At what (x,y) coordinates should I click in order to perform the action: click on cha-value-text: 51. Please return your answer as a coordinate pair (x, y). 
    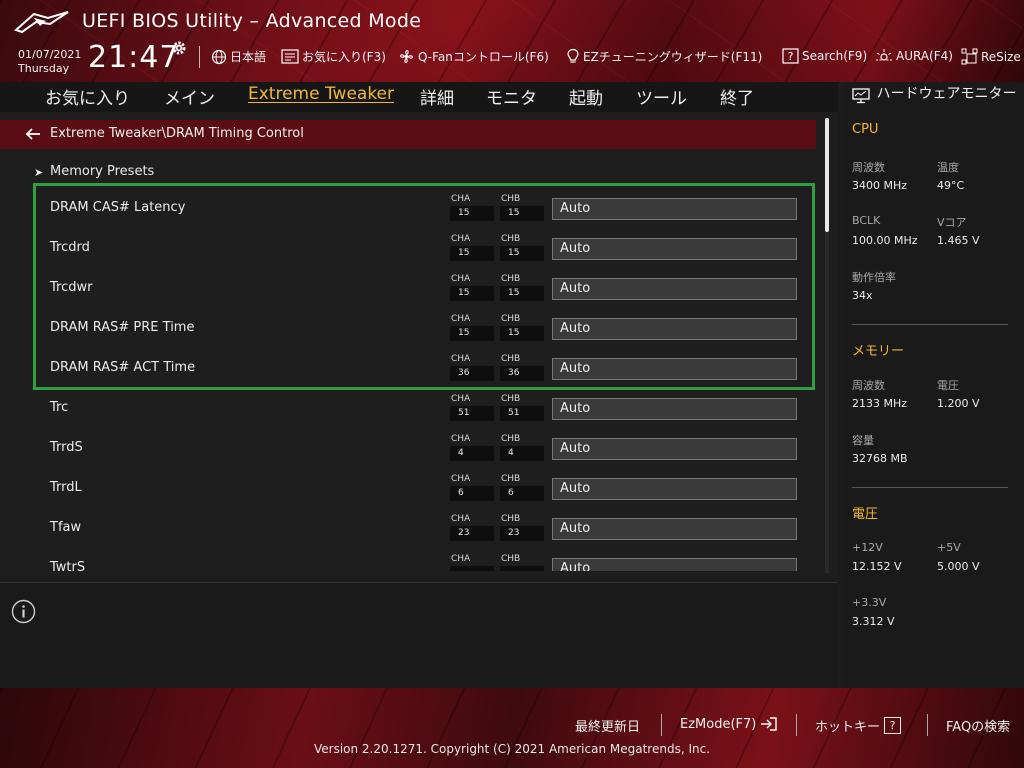
    Looking at the image, I should click on (464, 413).